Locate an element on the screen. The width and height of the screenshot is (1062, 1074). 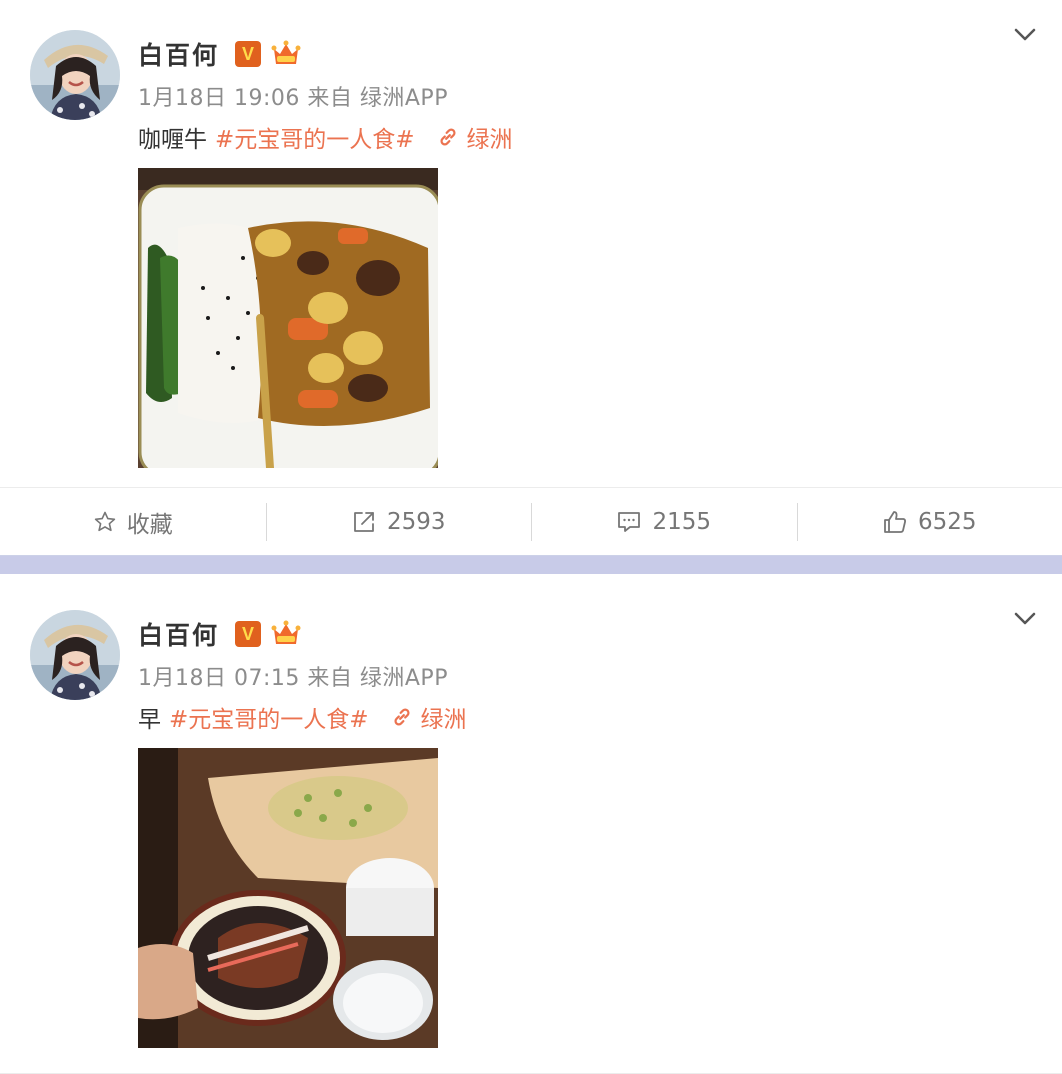
like-button: 6525 is located at coordinates (929, 522).